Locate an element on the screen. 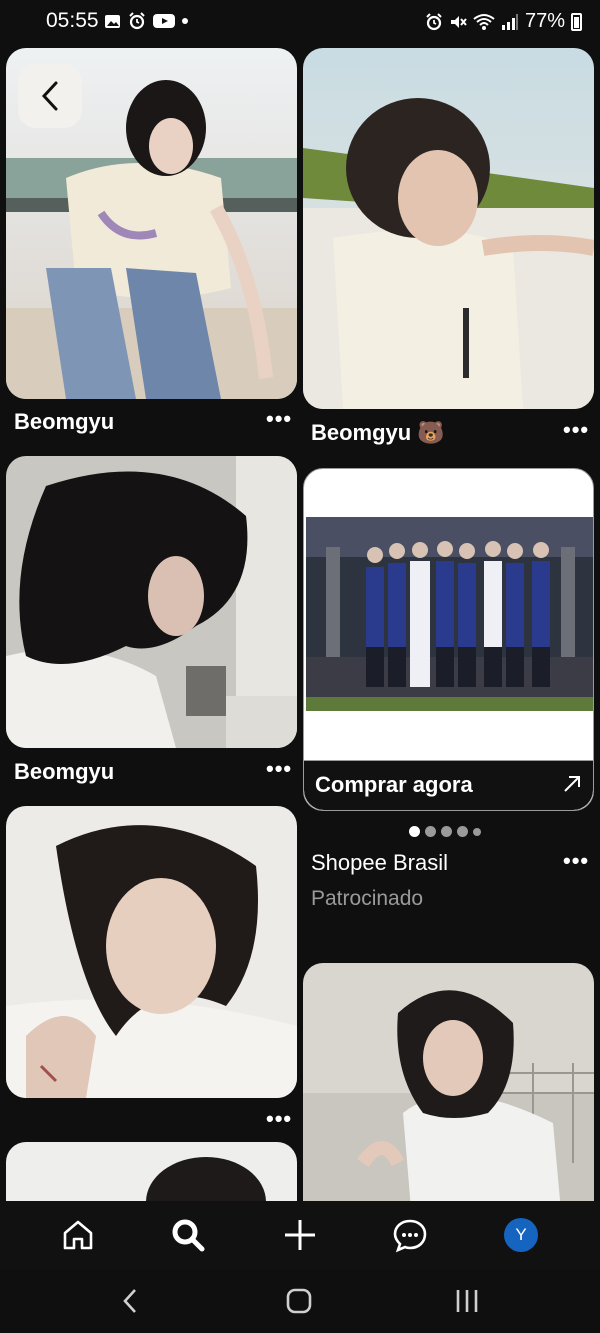  status-system-icons: 77% is located at coordinates (503, 21).